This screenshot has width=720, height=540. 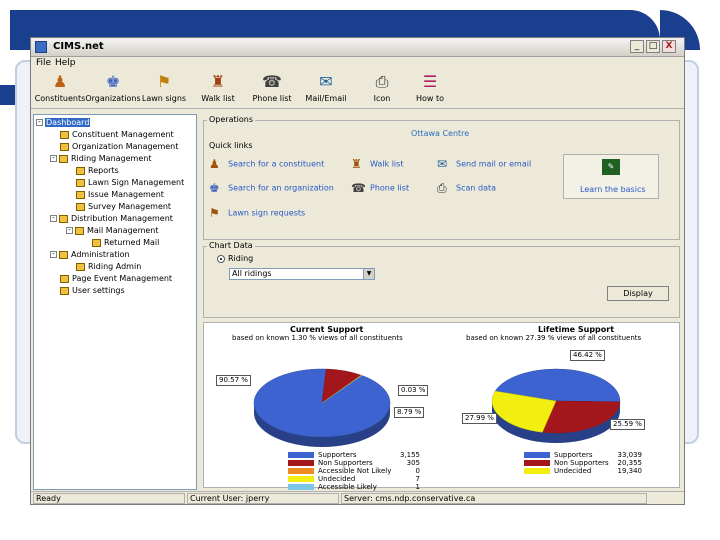 I want to click on toolbar-label: Icon, so click(x=382, y=98).